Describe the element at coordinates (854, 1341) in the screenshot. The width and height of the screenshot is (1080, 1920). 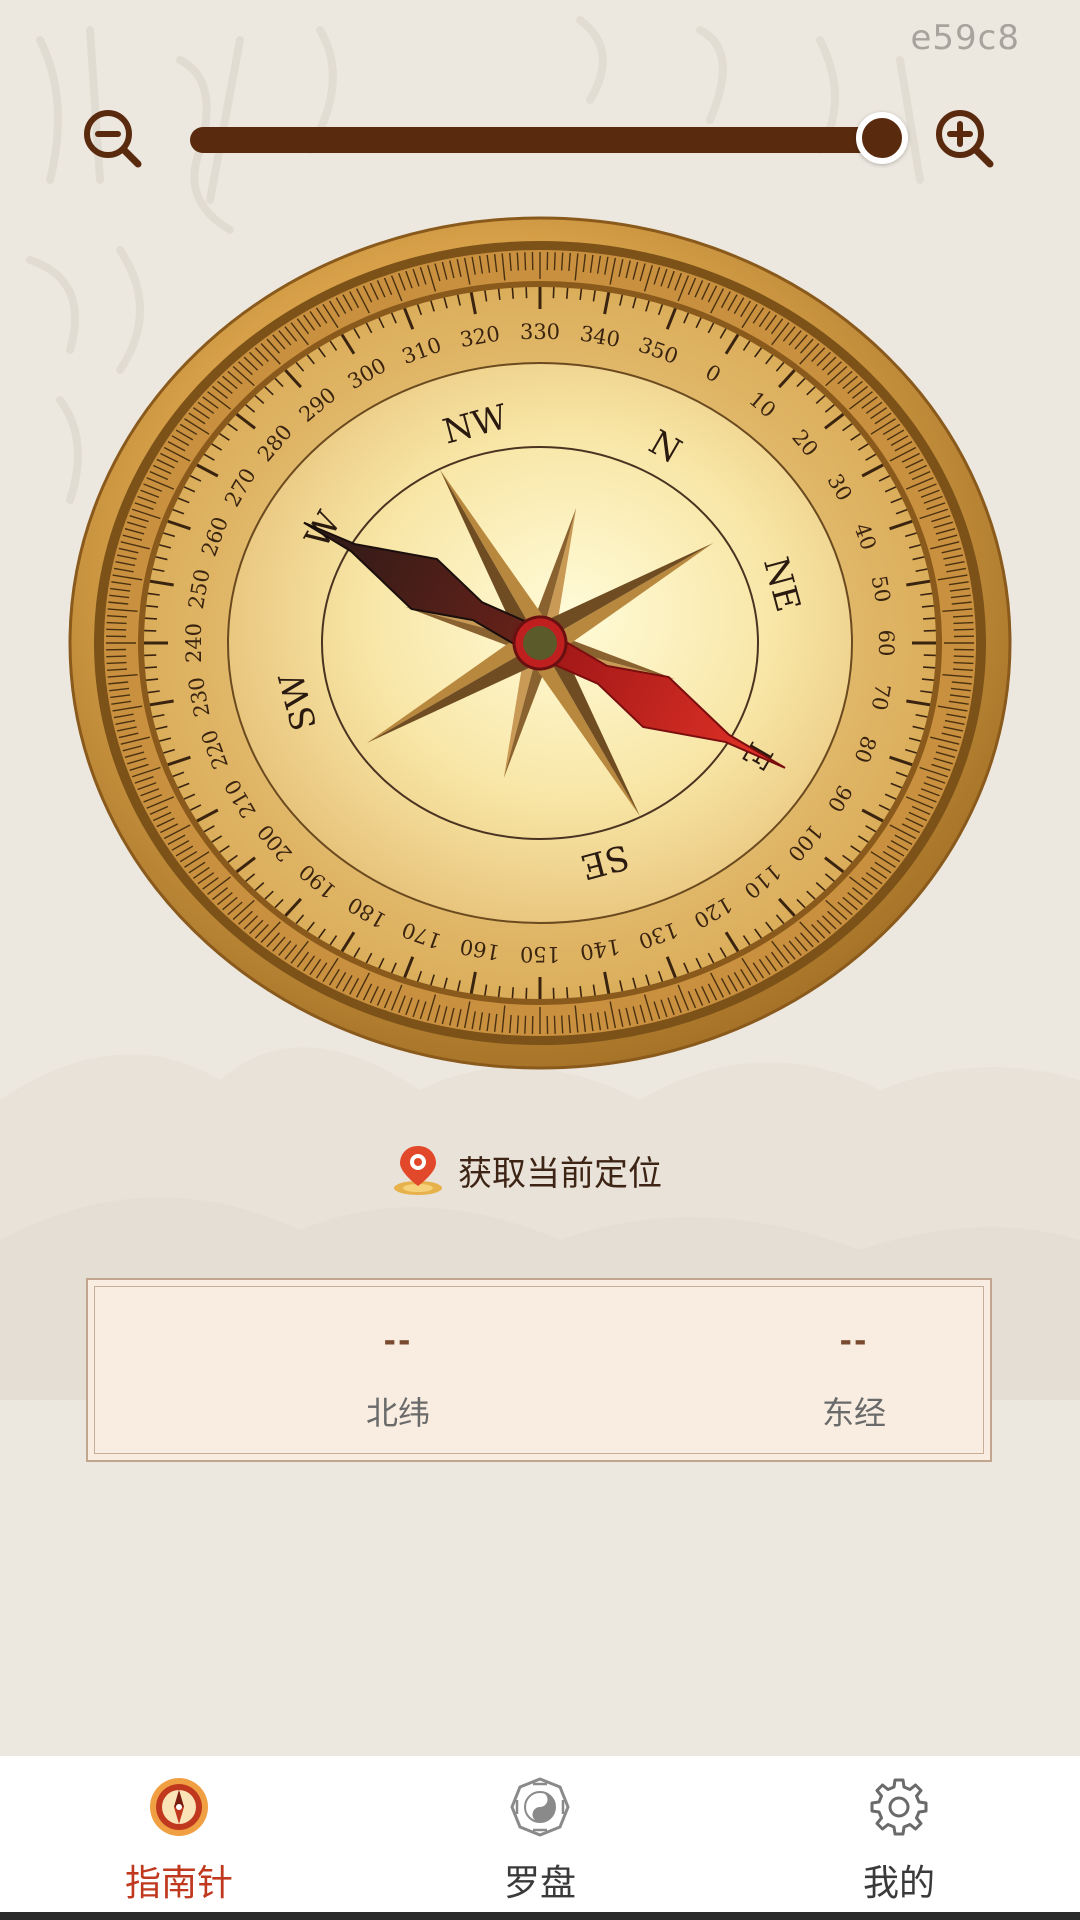
I see `longitude-value: --` at that location.